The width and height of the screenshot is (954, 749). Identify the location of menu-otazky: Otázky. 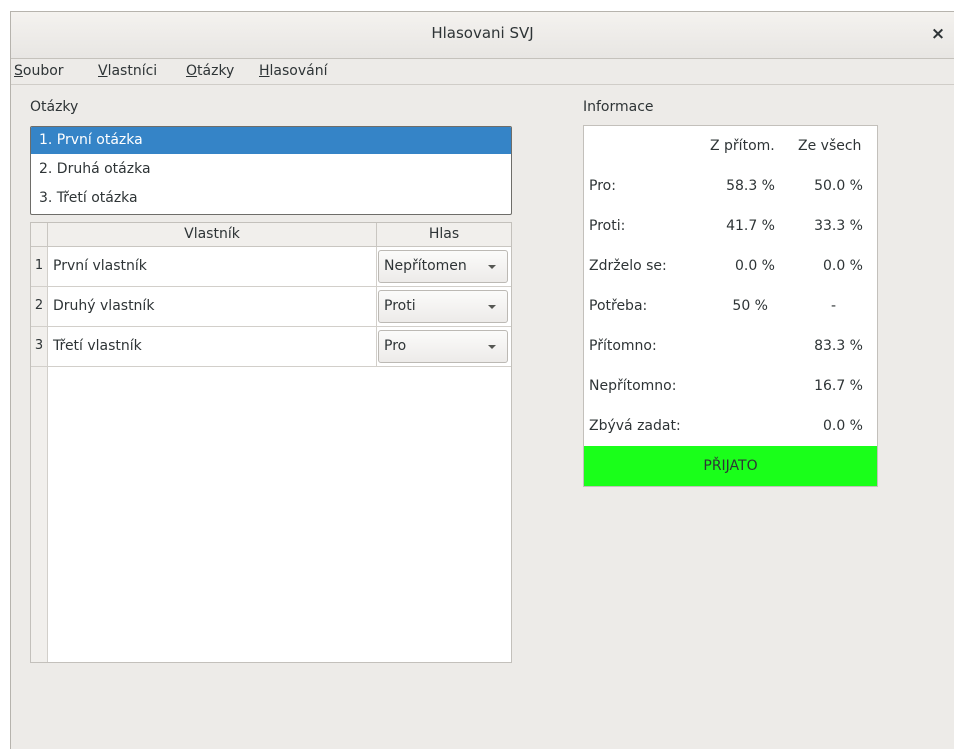
(210, 71).